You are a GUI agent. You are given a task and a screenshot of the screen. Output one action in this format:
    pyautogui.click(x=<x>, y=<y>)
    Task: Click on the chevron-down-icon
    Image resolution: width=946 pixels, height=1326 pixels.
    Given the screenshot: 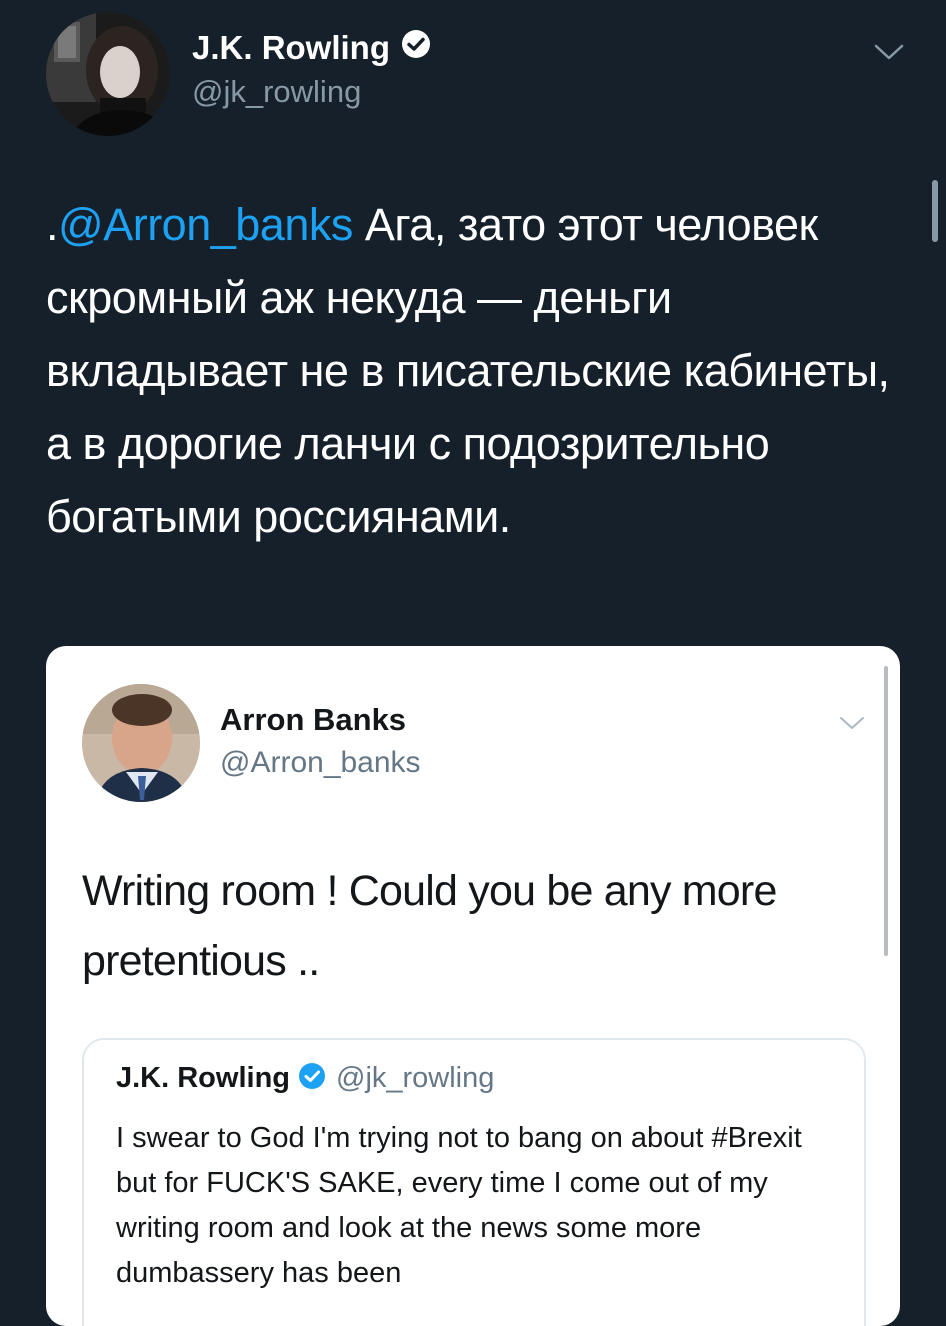 What is the action you would take?
    pyautogui.click(x=889, y=52)
    